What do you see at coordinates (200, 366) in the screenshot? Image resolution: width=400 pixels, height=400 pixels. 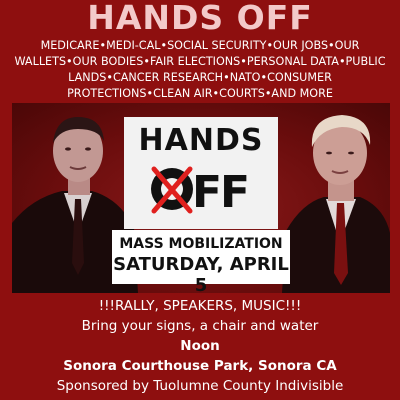 I see `details-location: Sonora Courthouse Park, Sonora CA` at bounding box center [200, 366].